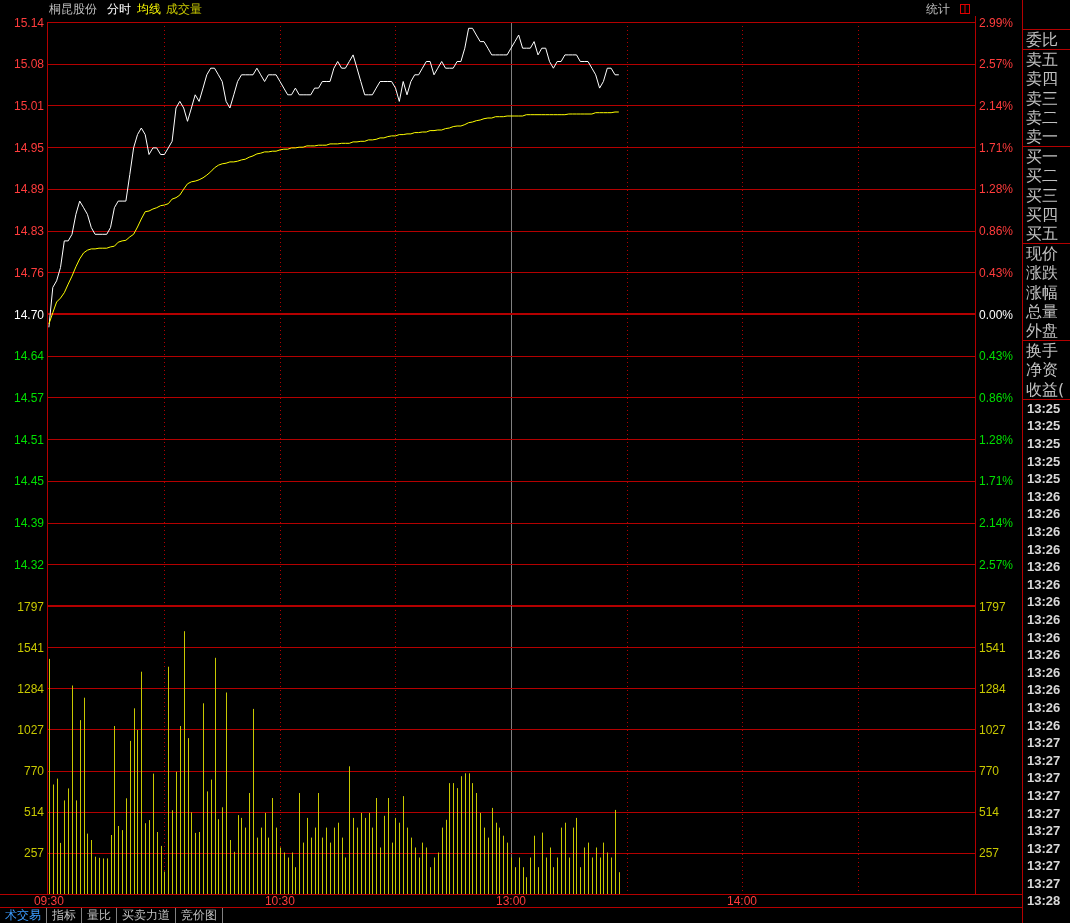 This screenshot has width=1070, height=923. What do you see at coordinates (184, 9) in the screenshot?
I see `volume-title: 成交量` at bounding box center [184, 9].